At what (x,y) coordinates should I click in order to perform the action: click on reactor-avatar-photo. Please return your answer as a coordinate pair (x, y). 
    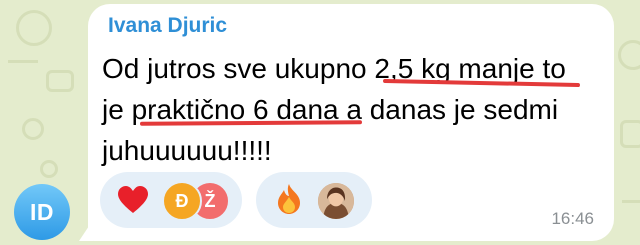
    Looking at the image, I should click on (336, 201).